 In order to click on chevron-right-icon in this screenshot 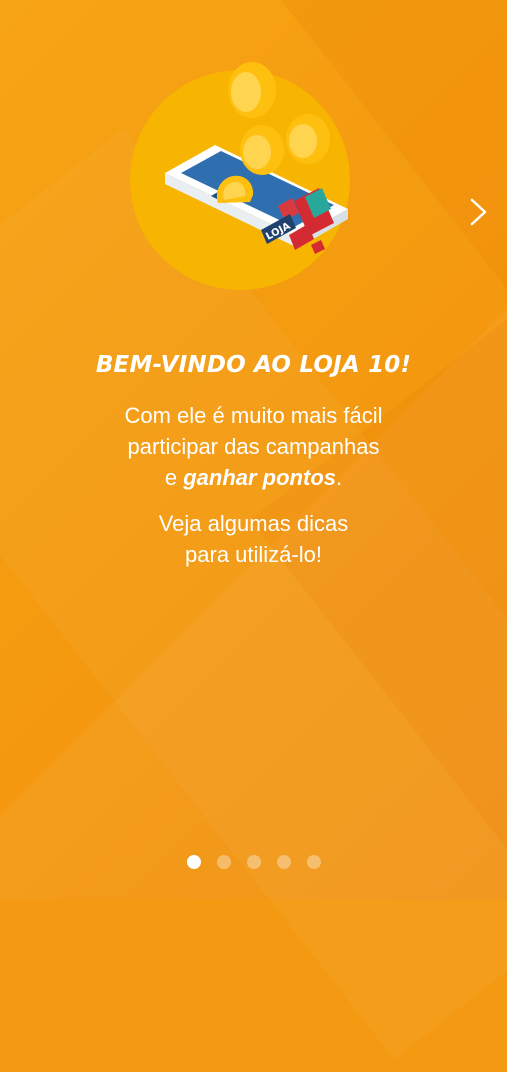, I will do `click(478, 212)`.